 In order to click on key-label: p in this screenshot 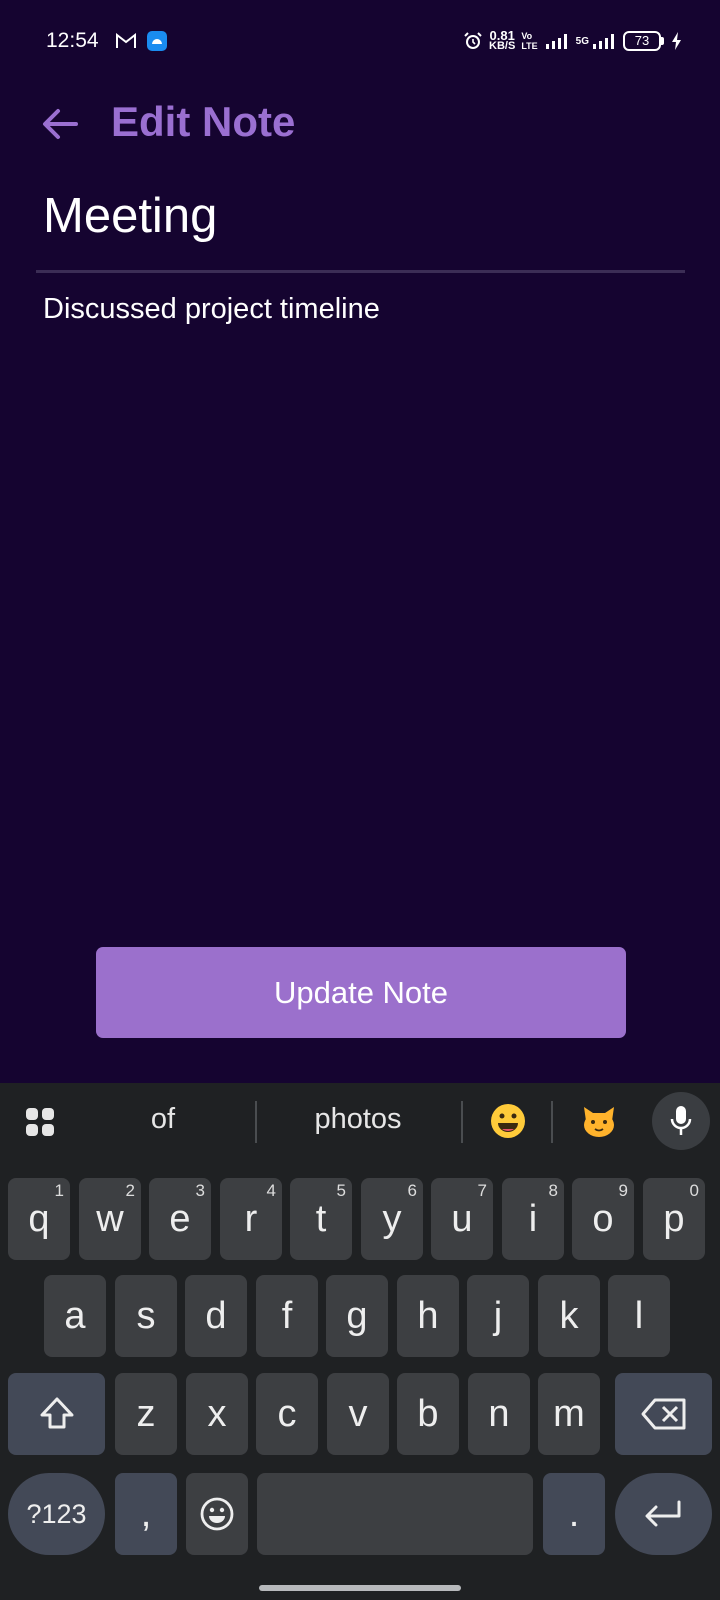, I will do `click(674, 1219)`.